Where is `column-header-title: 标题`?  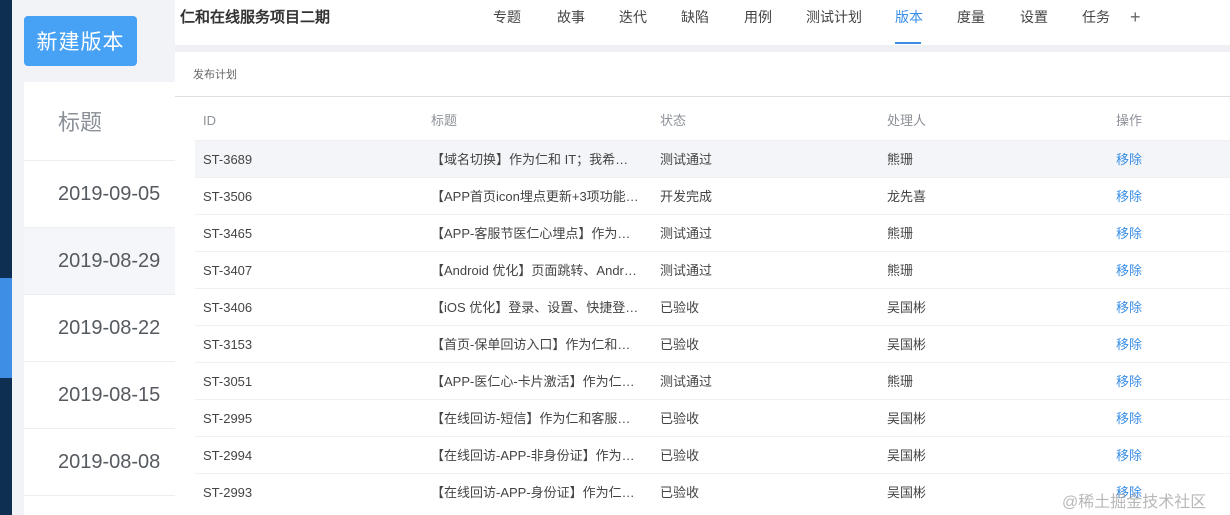
column-header-title: 标题 is located at coordinates (444, 120).